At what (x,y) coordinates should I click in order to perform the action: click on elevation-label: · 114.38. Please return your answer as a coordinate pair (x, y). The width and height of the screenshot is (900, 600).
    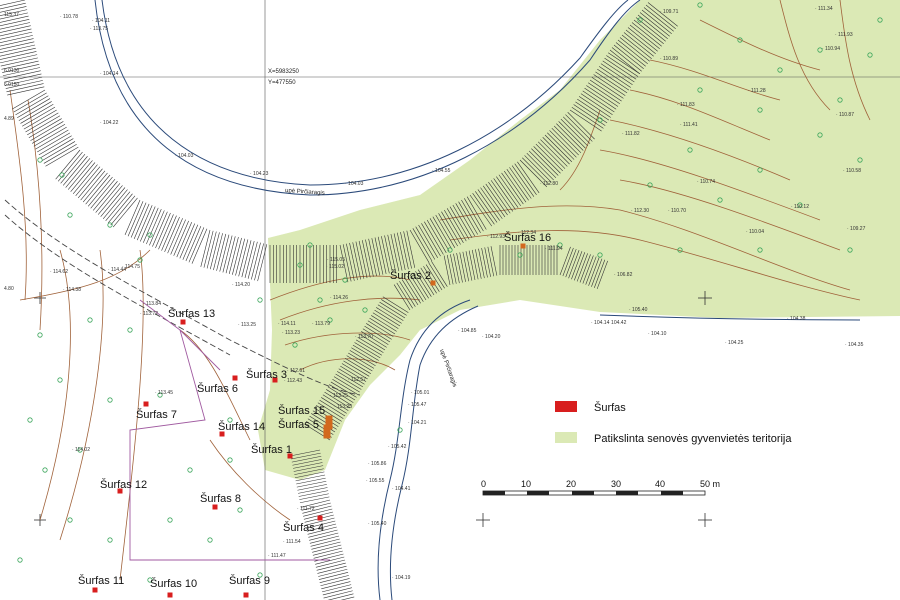
    Looking at the image, I should click on (72, 290).